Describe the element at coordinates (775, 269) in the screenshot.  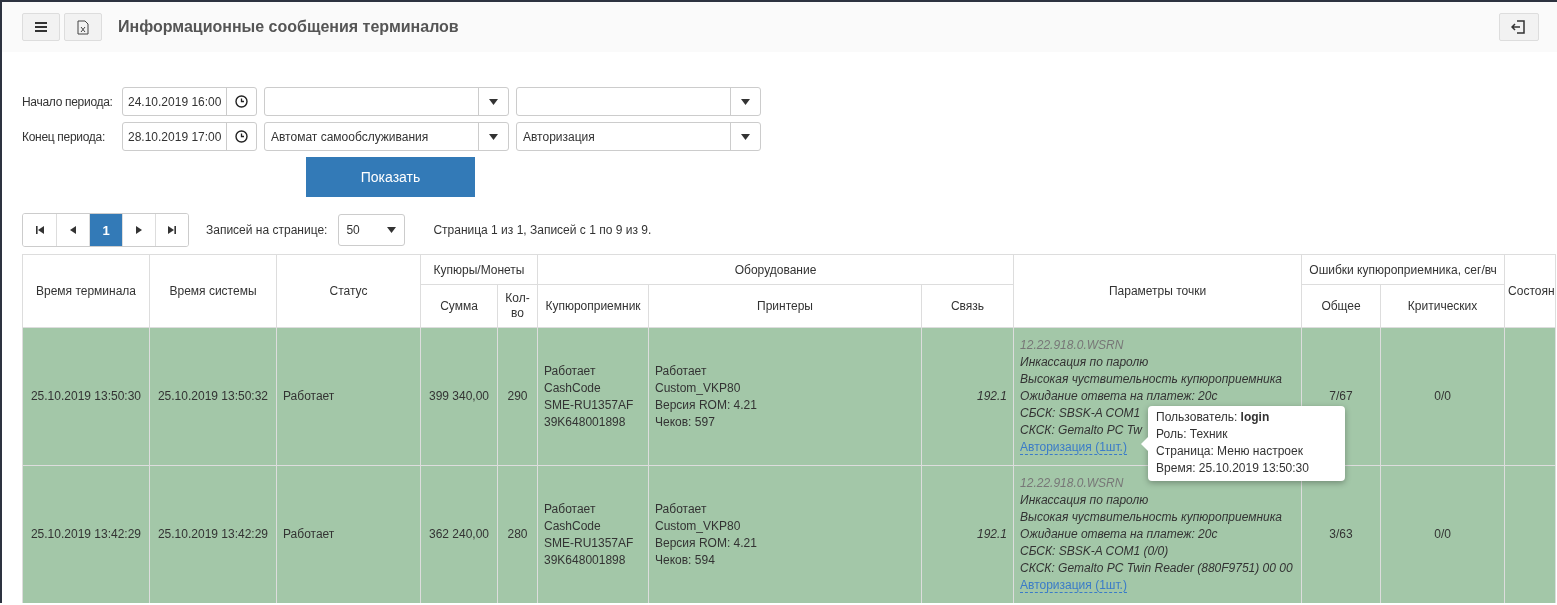
I see `column-group-header: Оборудование` at that location.